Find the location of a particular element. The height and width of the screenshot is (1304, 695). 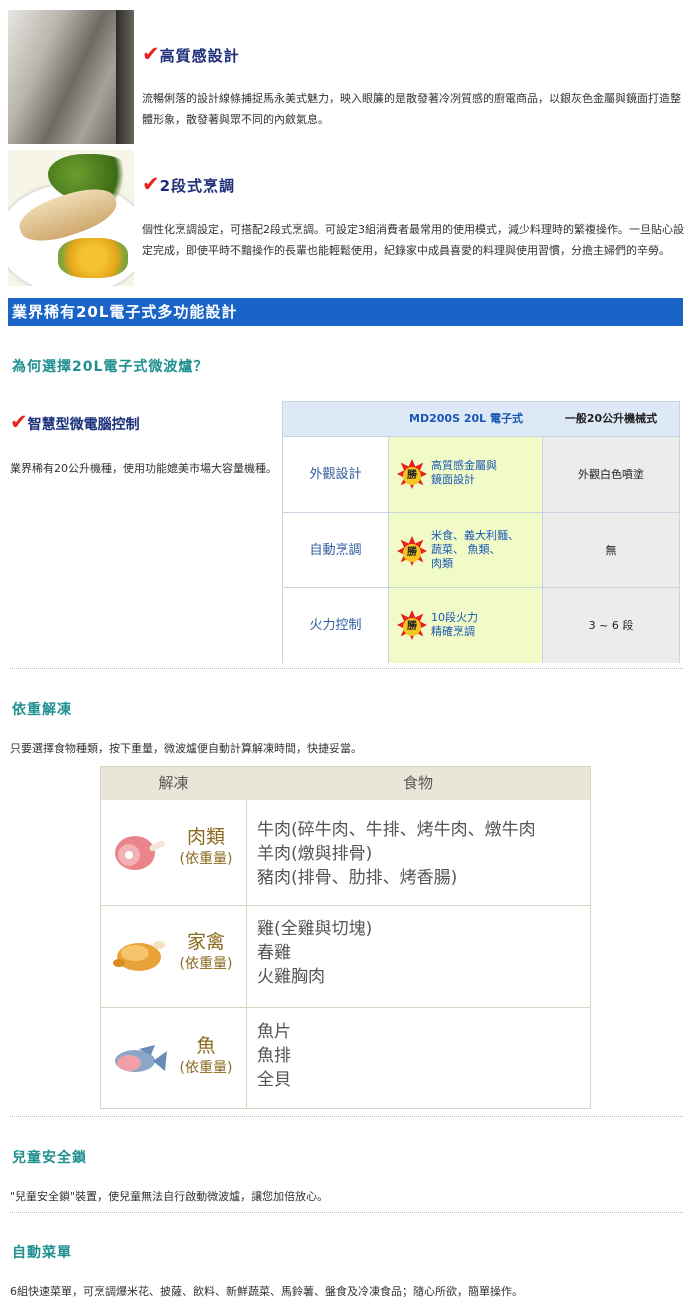

microwave-metal-photo is located at coordinates (71, 77).